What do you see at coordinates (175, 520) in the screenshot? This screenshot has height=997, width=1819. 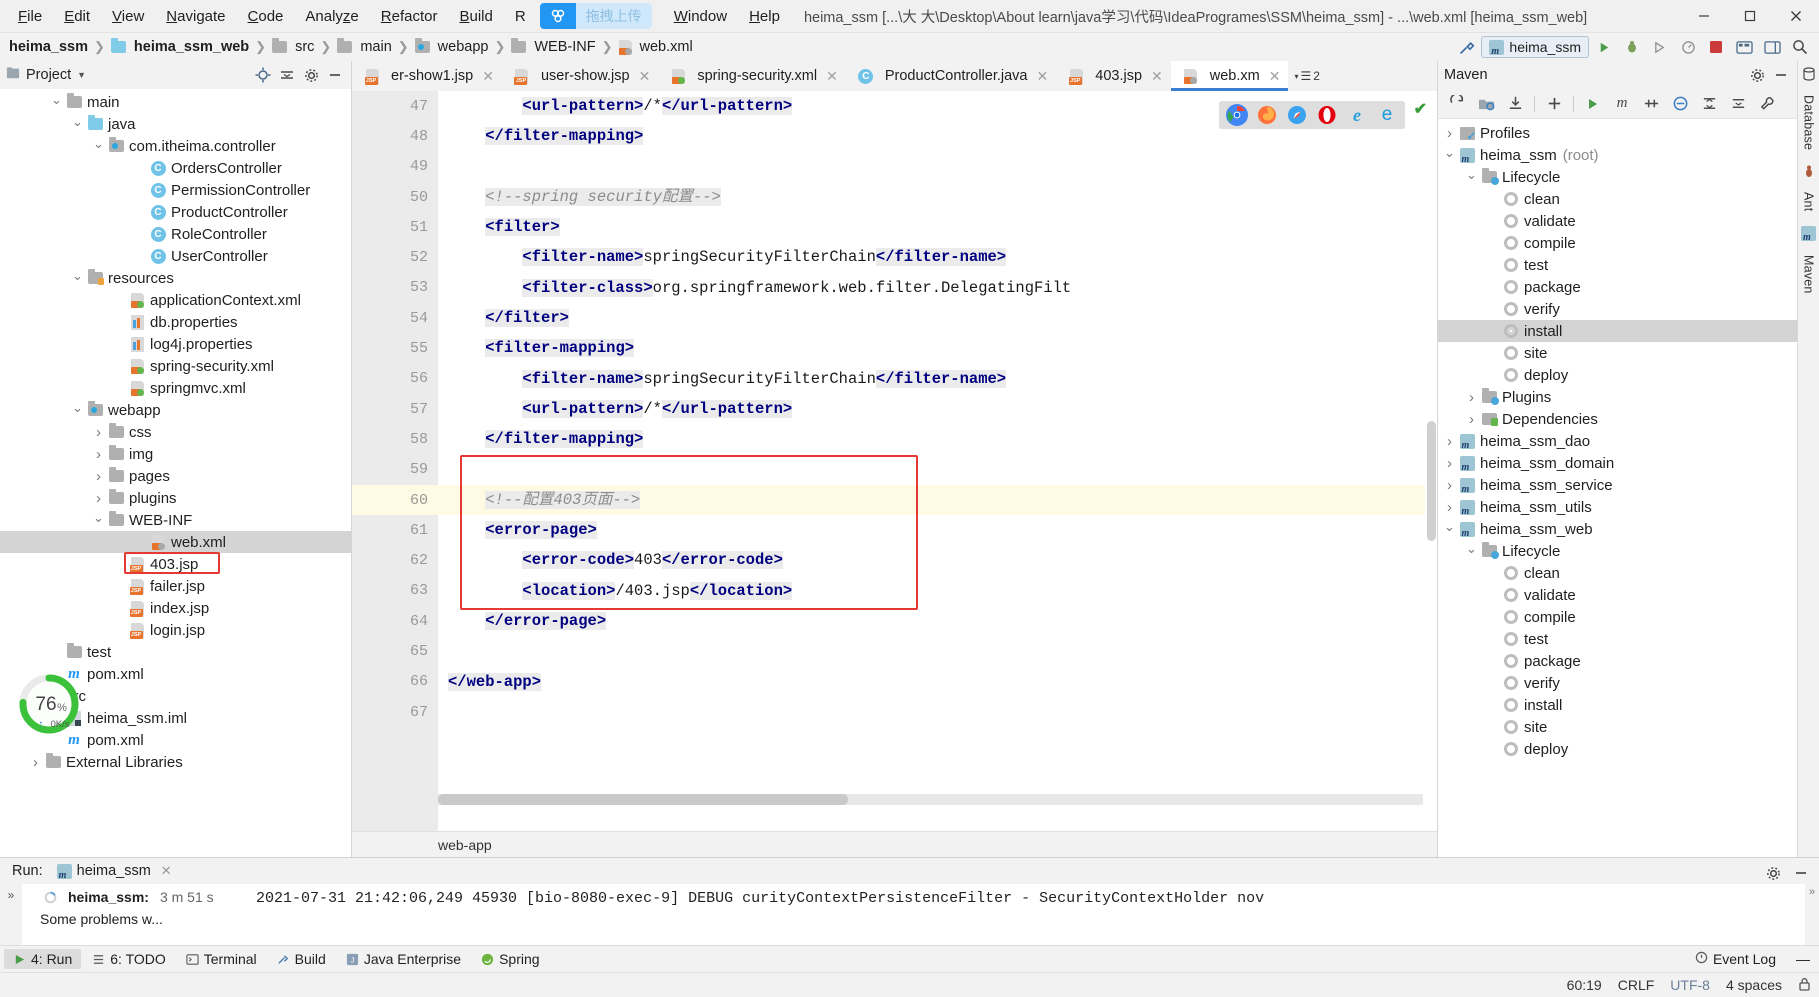 I see `tree-node-web-inf: ⌄ WEB-INF` at bounding box center [175, 520].